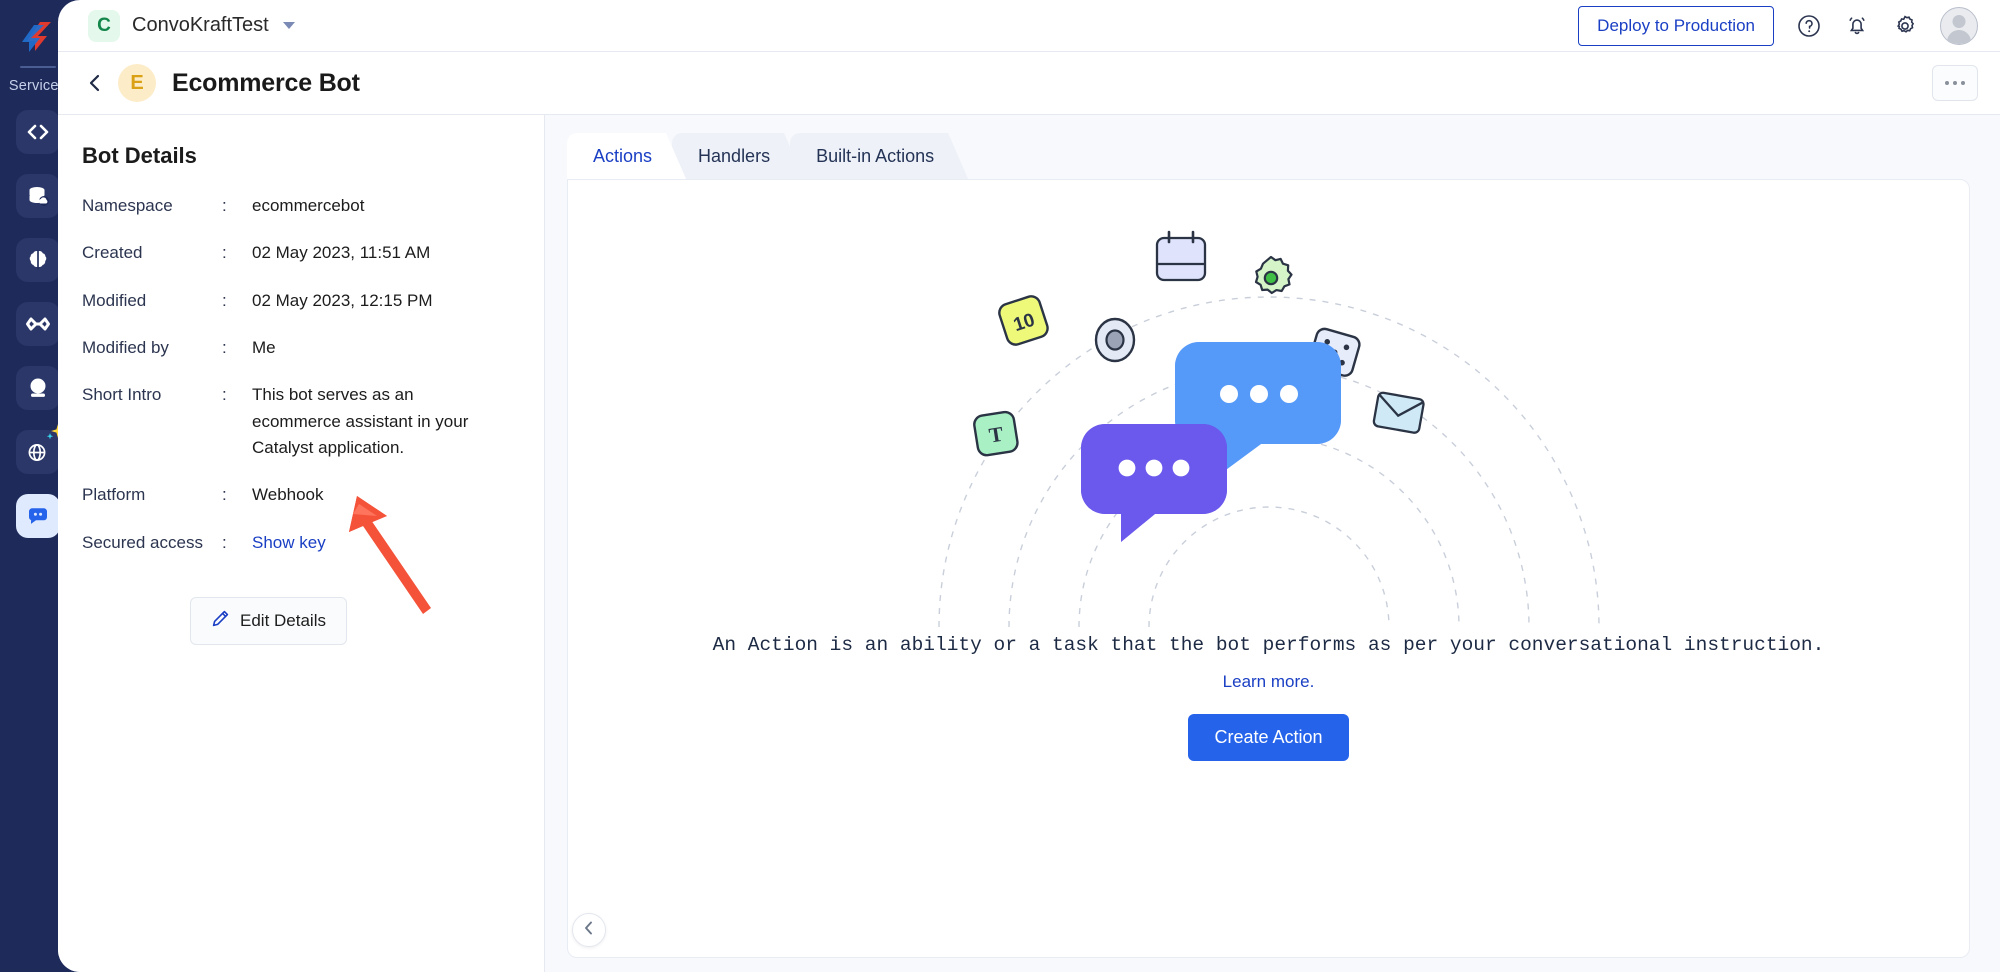 Image resolution: width=2000 pixels, height=972 pixels. Describe the element at coordinates (1029, 26) in the screenshot. I see `top-bar: C ConvoKraftTest Deploy to Production` at that location.